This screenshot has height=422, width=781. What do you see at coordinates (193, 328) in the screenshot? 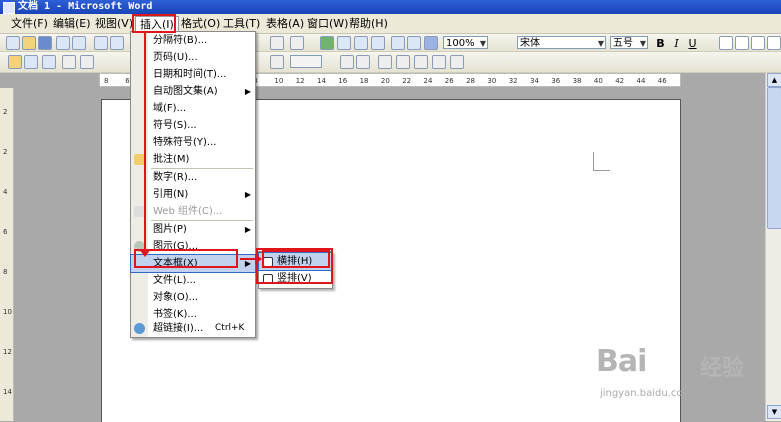
I see `menu-item-hyperlink: 超链接(I)... Ctrl+K` at bounding box center [193, 328].